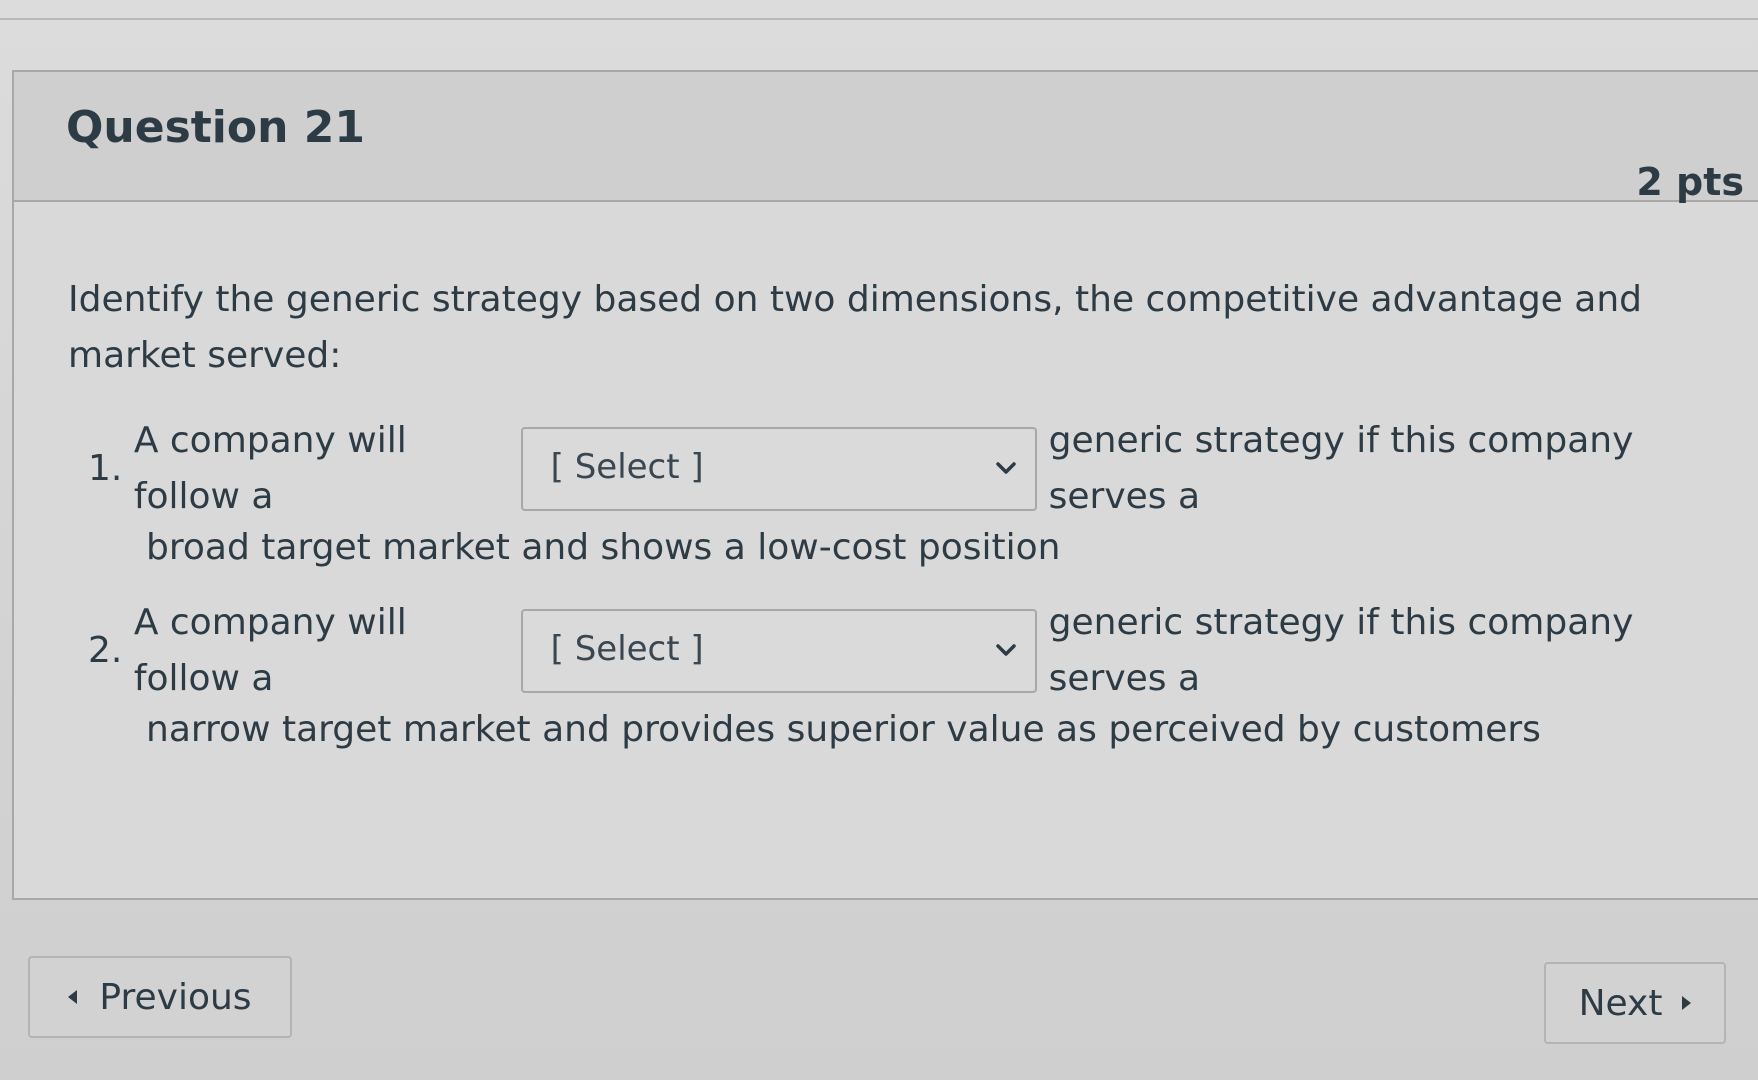  Describe the element at coordinates (1687, 1003) in the screenshot. I see `triangle-right-icon` at that location.